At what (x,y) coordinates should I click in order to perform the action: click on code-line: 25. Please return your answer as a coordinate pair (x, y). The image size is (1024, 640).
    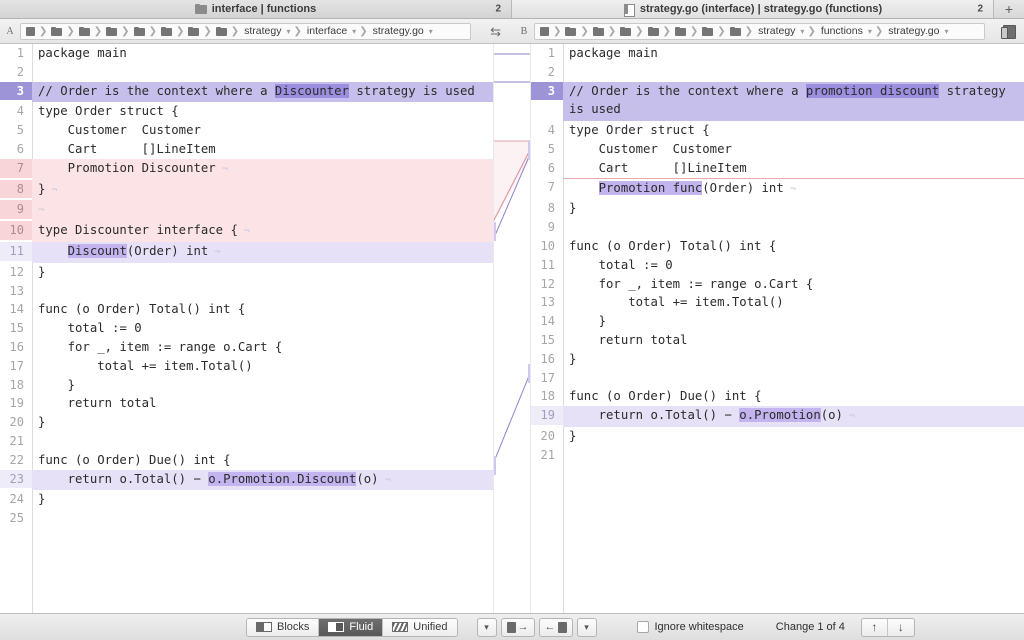
    Looking at the image, I should click on (246, 518).